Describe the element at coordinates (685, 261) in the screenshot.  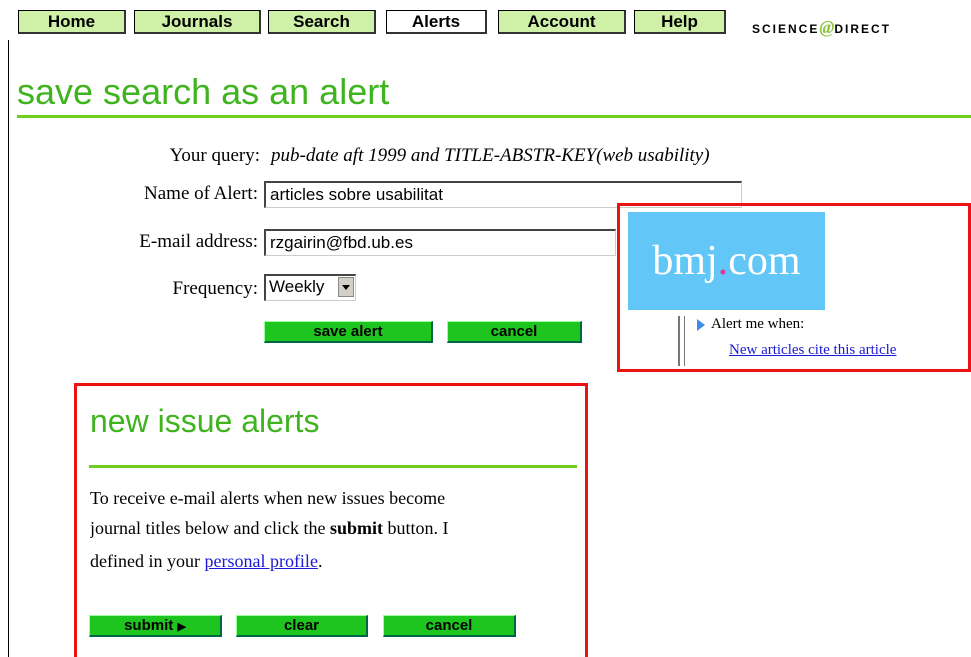
I see `bmj-logo-left: bmj` at that location.